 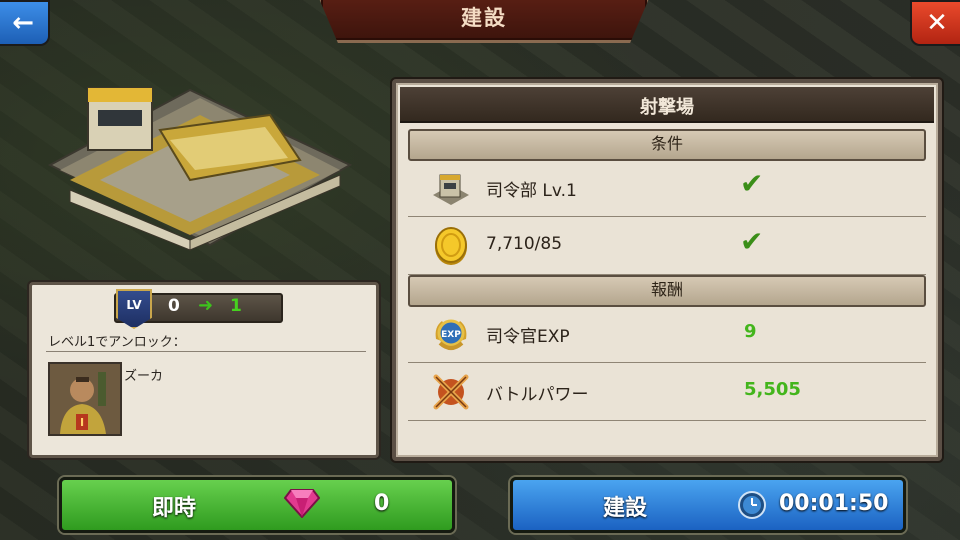 What do you see at coordinates (174, 306) in the screenshot?
I see `level-from: 0` at bounding box center [174, 306].